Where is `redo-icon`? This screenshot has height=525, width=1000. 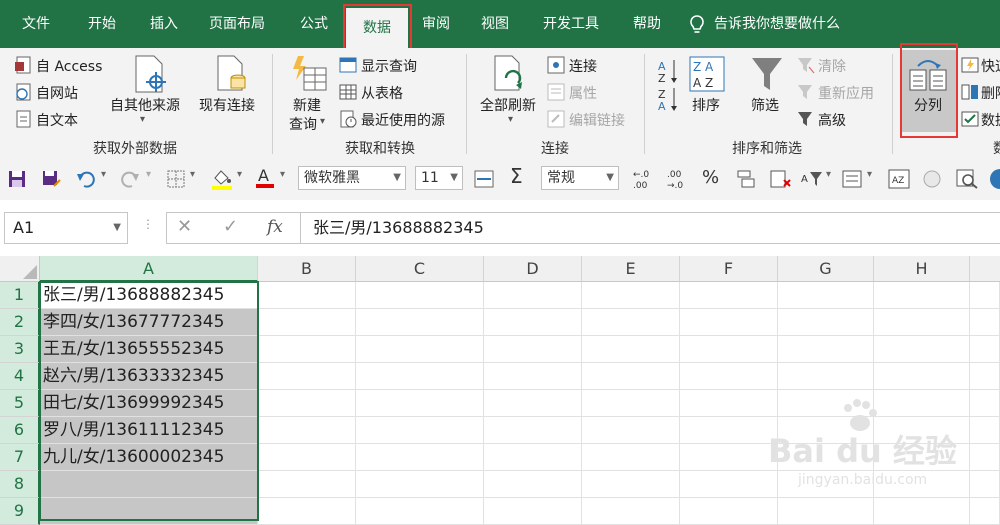
redo-icon is located at coordinates (130, 179).